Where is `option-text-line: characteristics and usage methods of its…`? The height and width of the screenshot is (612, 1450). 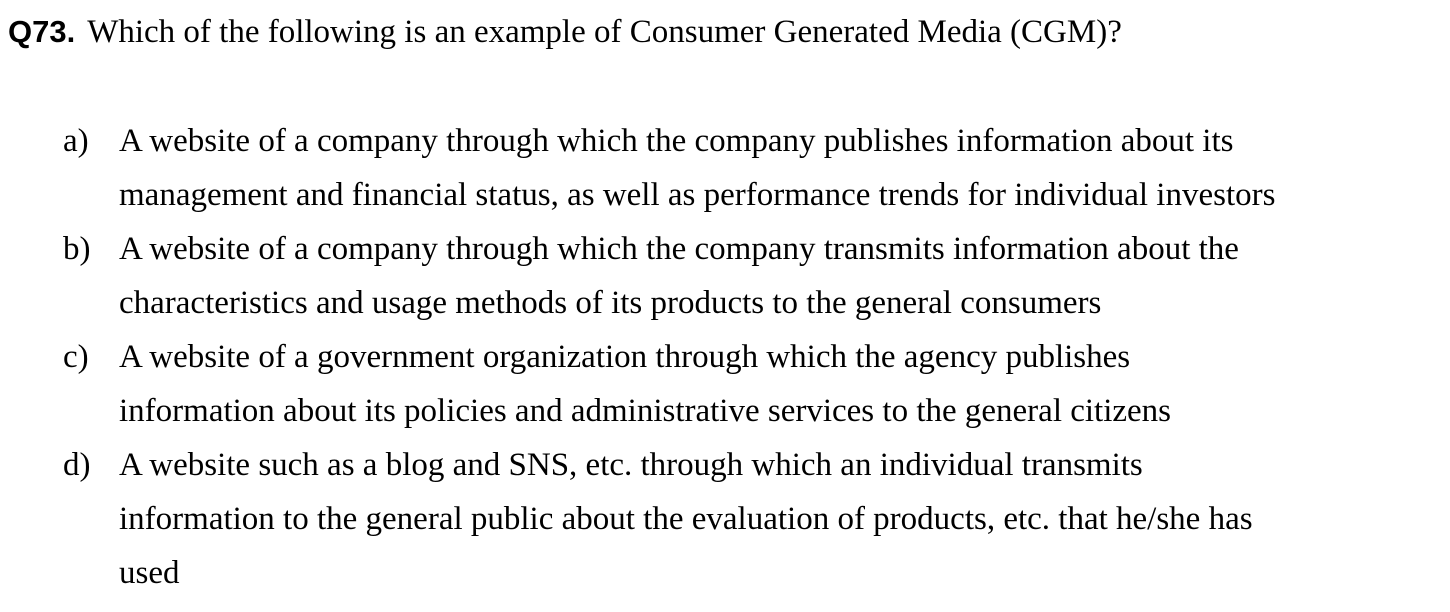
option-text-line: characteristics and usage methods of its… is located at coordinates (610, 303).